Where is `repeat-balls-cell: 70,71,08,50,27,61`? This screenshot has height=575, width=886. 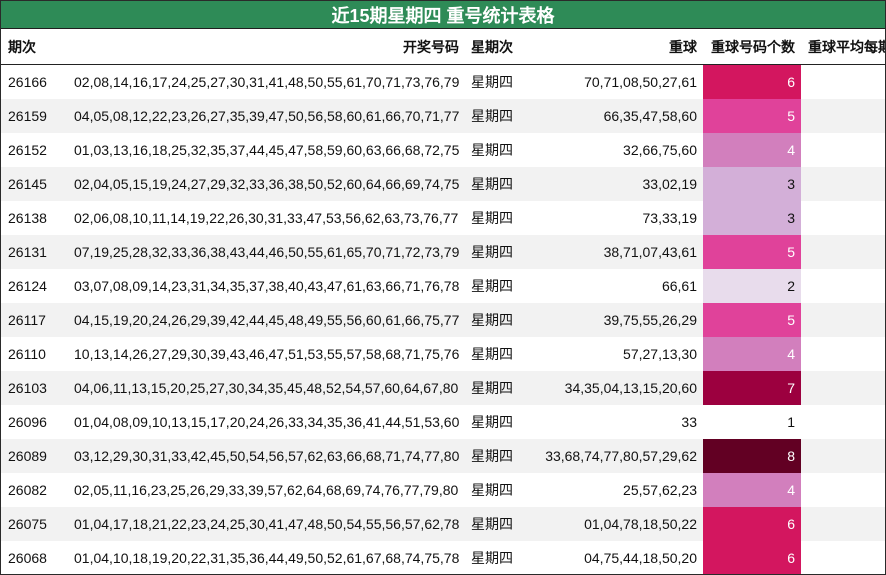
repeat-balls-cell: 70,71,08,50,27,61 is located at coordinates (615, 81).